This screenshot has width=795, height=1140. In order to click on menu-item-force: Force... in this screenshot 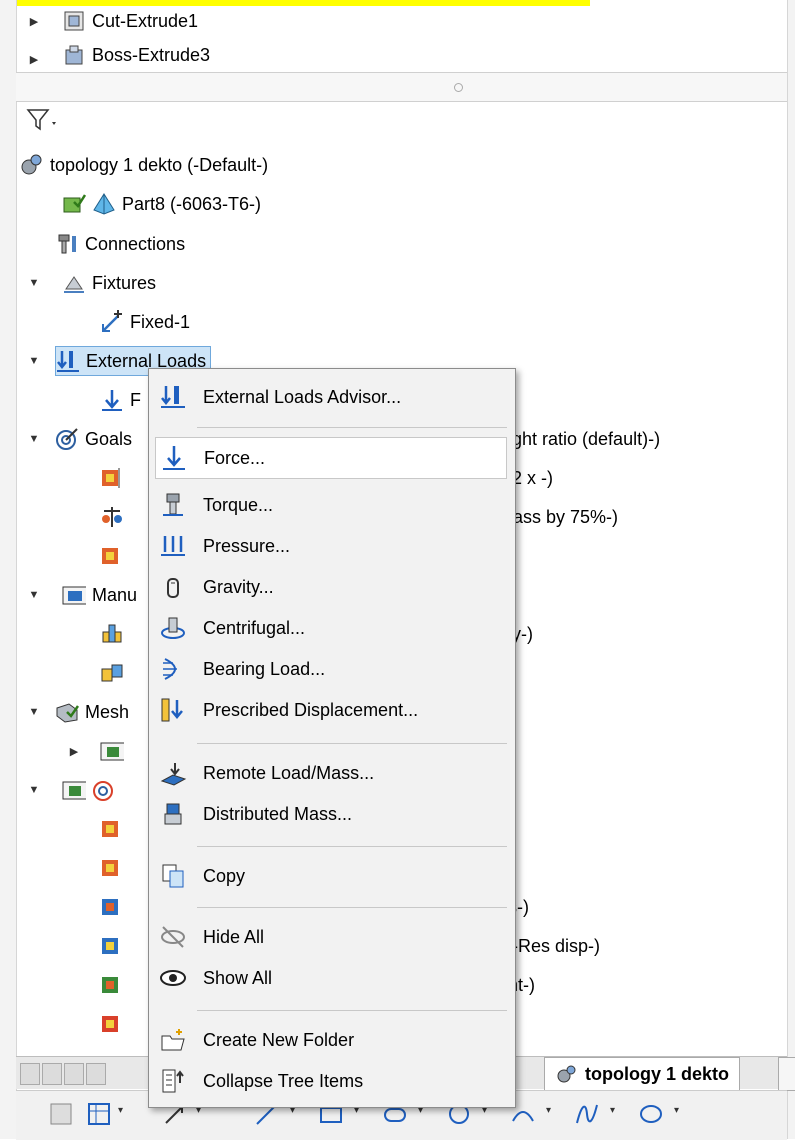, I will do `click(331, 458)`.